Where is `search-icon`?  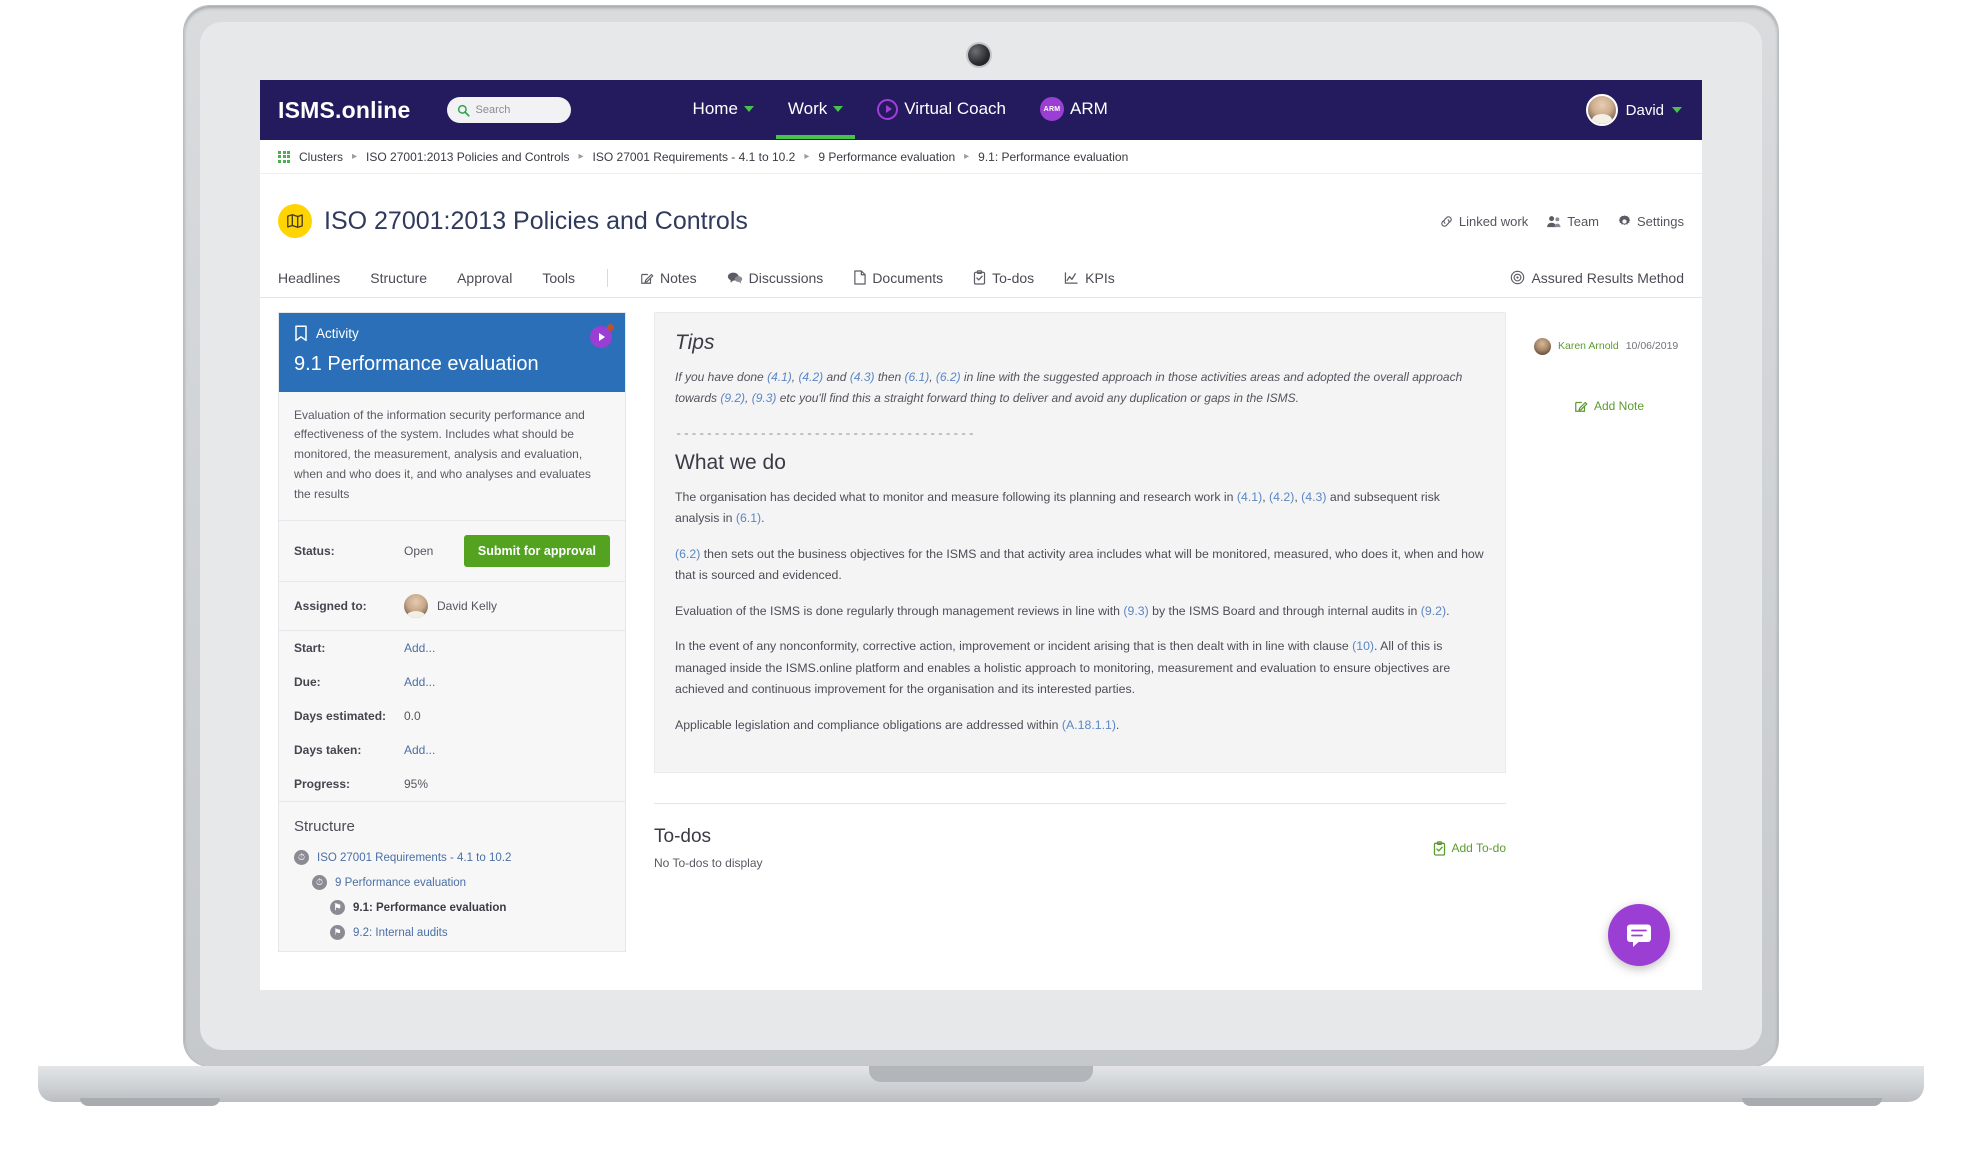
search-icon is located at coordinates (463, 110).